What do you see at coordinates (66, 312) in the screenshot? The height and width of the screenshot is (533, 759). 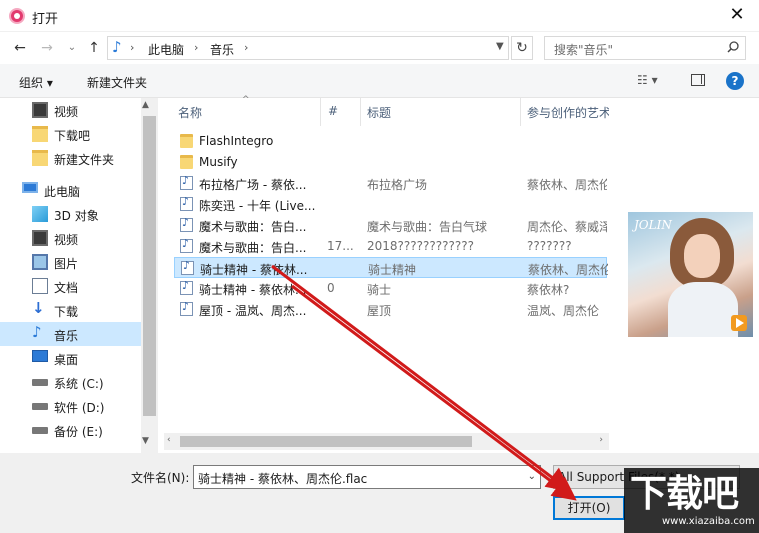 I see `sidebar-item-label: 下载` at bounding box center [66, 312].